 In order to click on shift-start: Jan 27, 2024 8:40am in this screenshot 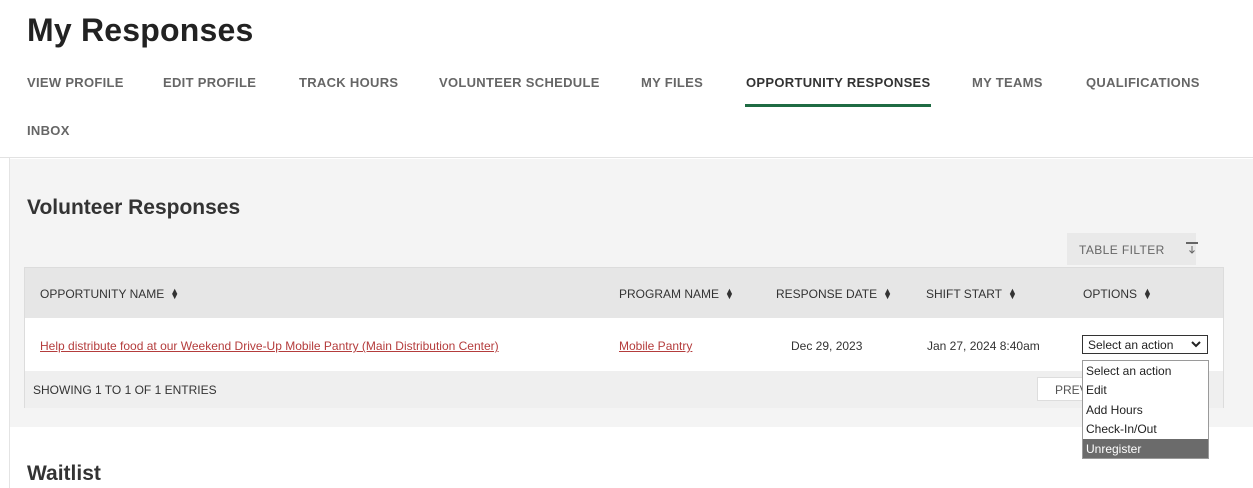, I will do `click(983, 346)`.